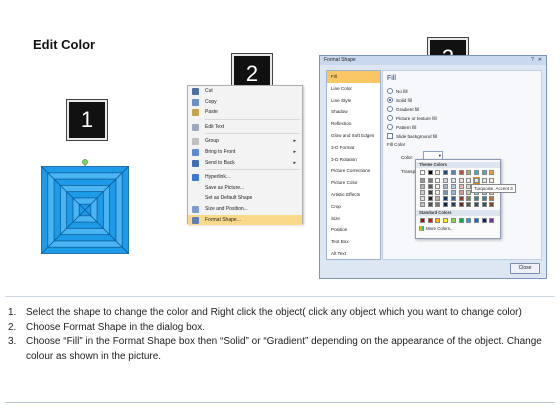  What do you see at coordinates (245, 102) in the screenshot?
I see `menu-item-copy: Copy` at bounding box center [245, 102].